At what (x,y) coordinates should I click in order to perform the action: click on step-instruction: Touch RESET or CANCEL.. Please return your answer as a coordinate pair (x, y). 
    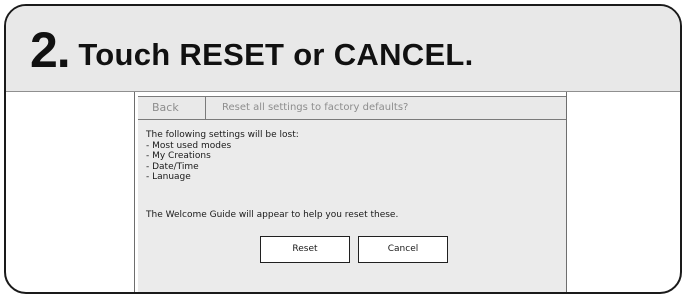
    Looking at the image, I should click on (276, 54).